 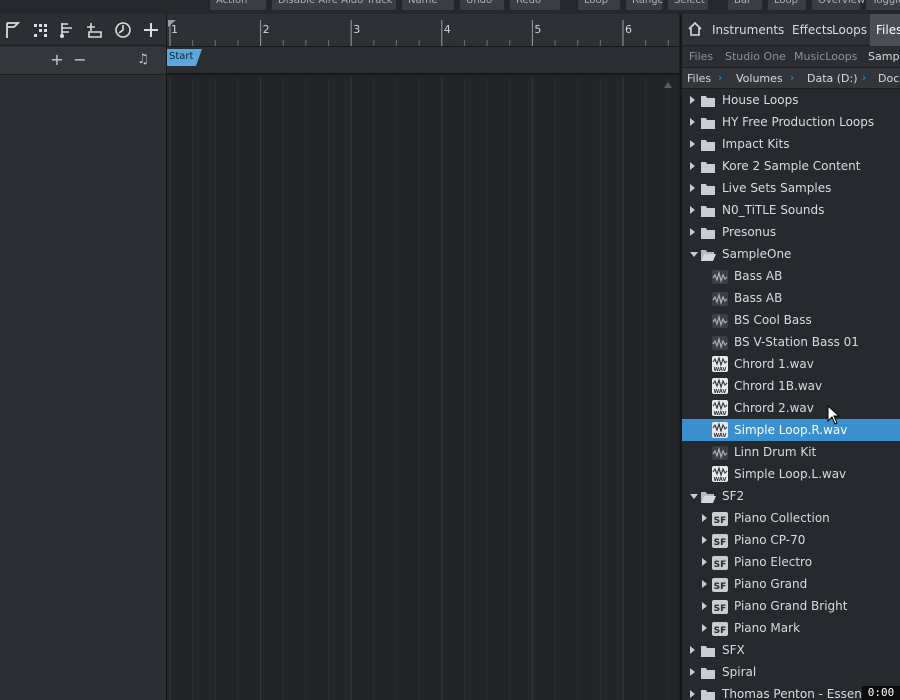 I want to click on folder-row: Presonus, so click(x=791, y=232).